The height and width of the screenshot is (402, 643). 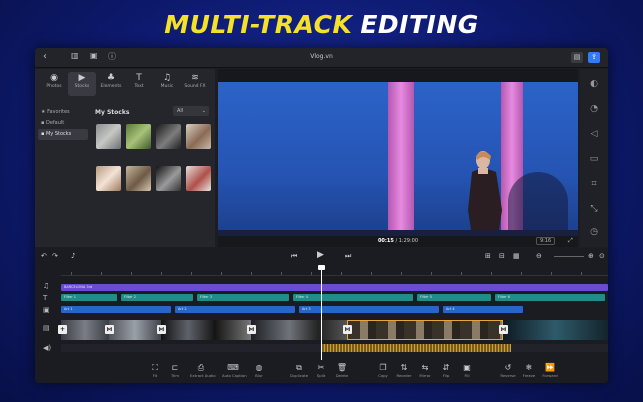 I want to click on delete-button: 🗑 Delete, so click(x=342, y=371).